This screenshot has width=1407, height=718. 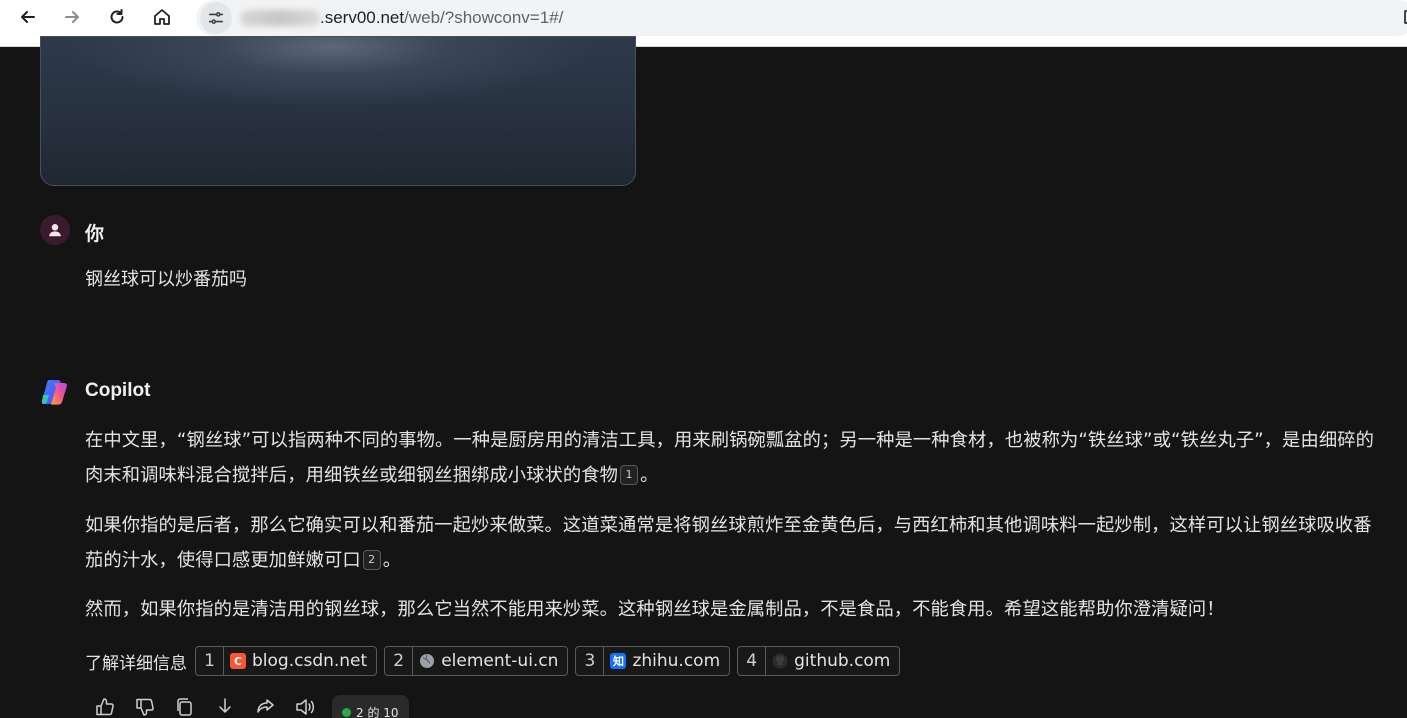 What do you see at coordinates (338, 111) in the screenshot?
I see `generated-image-card` at bounding box center [338, 111].